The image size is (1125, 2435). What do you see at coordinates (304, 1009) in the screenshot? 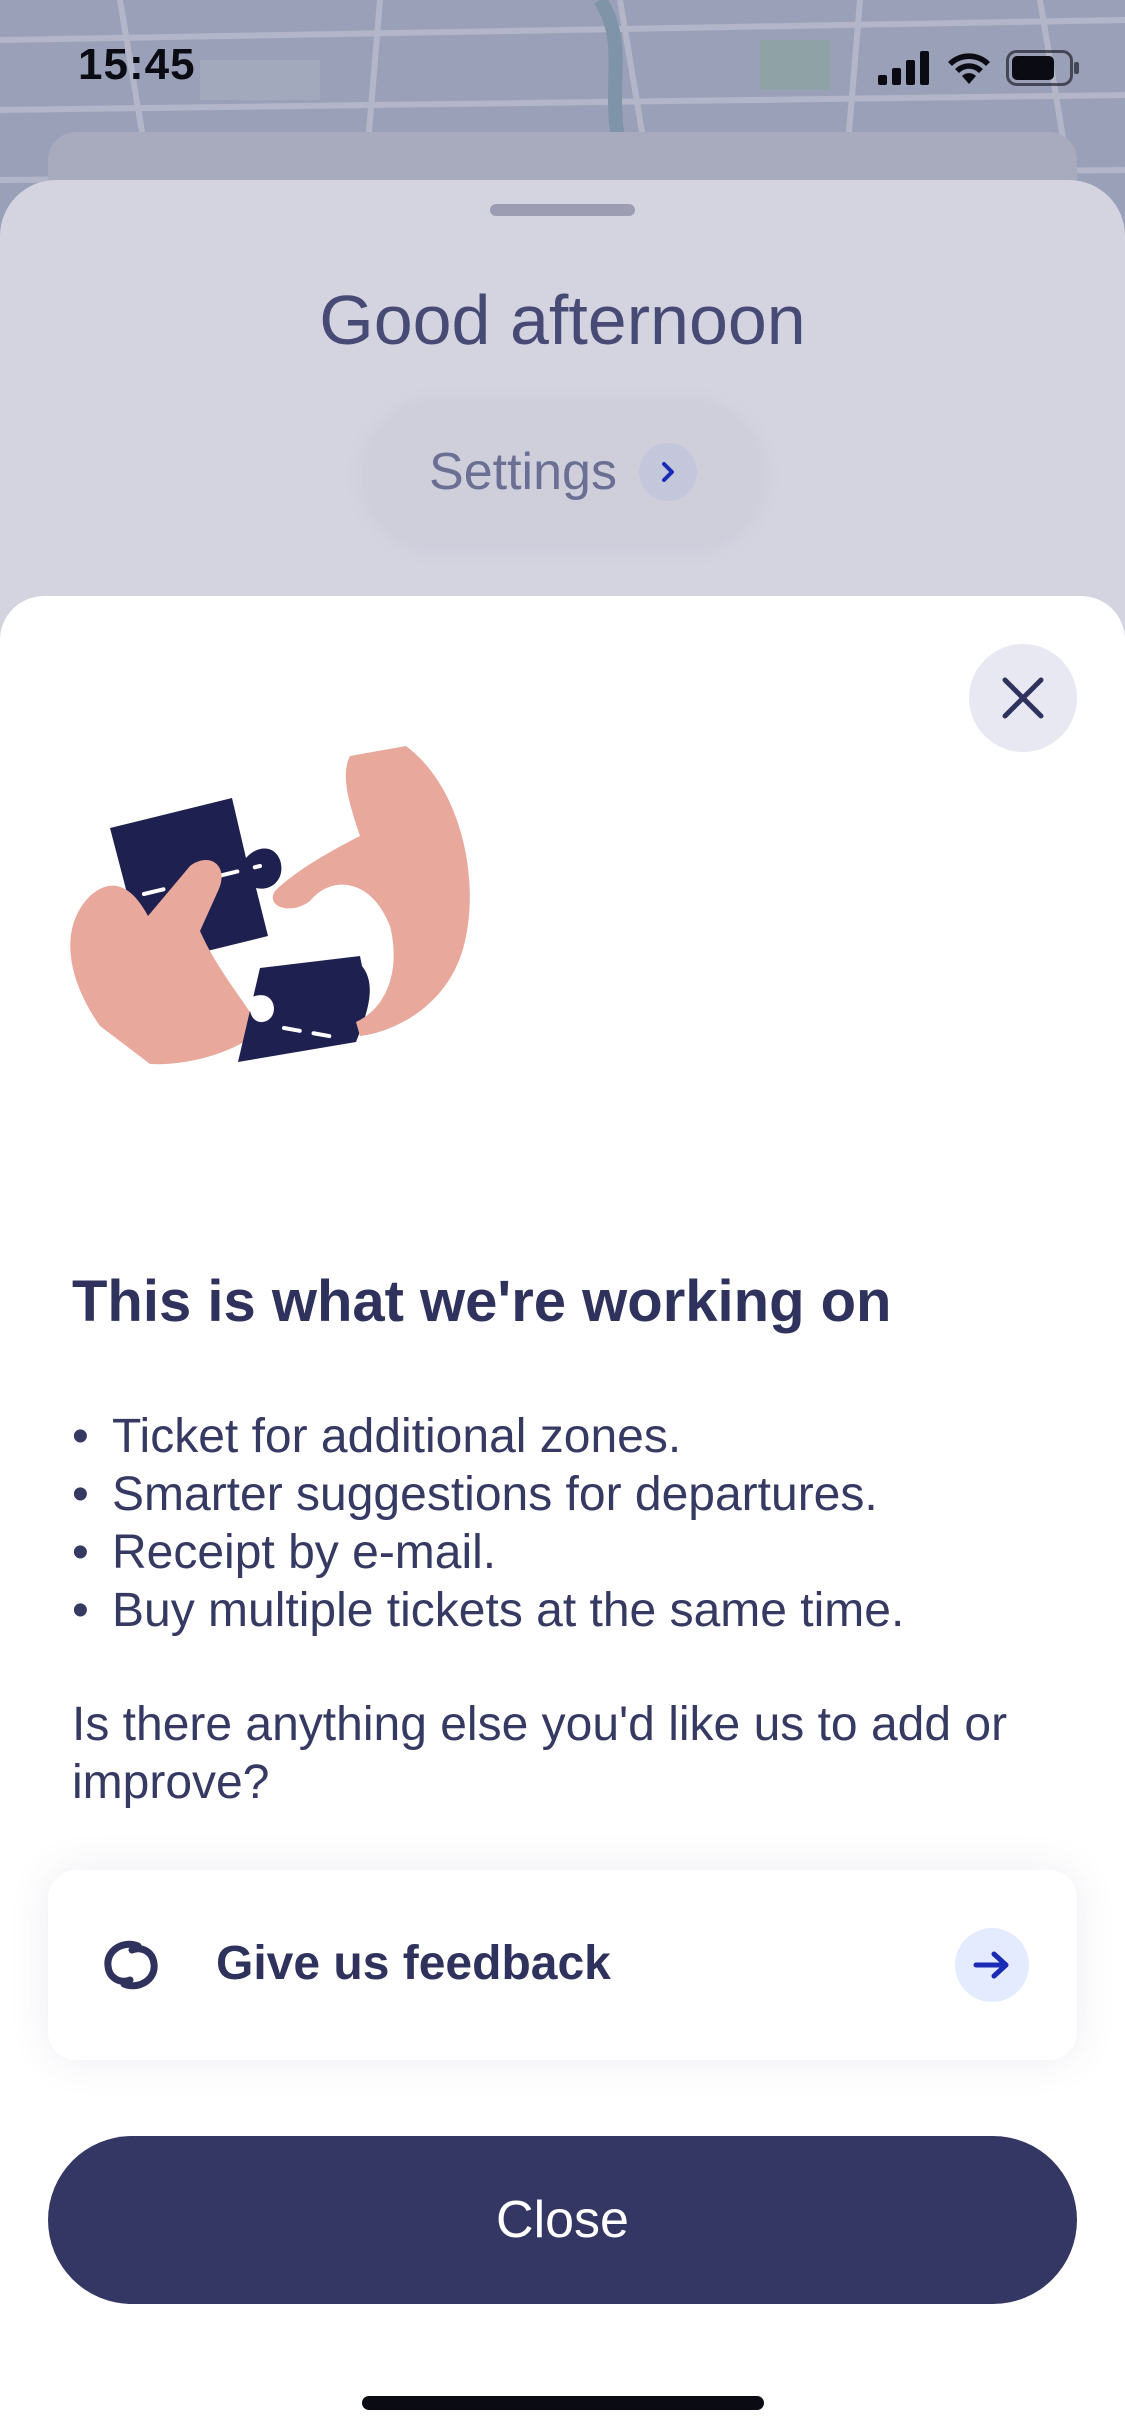
I see `right-puzzle-piece` at bounding box center [304, 1009].